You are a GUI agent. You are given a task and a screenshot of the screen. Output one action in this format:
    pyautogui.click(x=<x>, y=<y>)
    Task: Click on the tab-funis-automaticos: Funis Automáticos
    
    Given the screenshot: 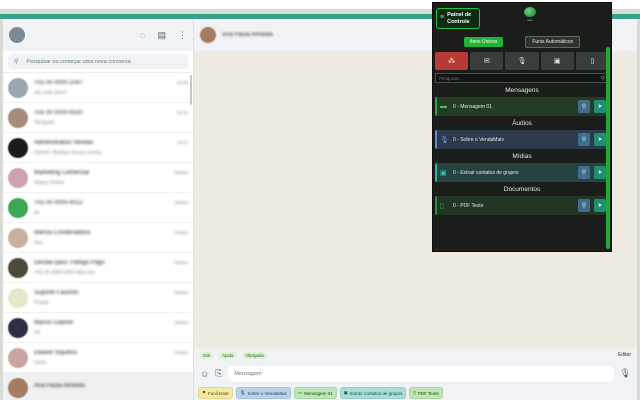 What is the action you would take?
    pyautogui.click(x=553, y=41)
    